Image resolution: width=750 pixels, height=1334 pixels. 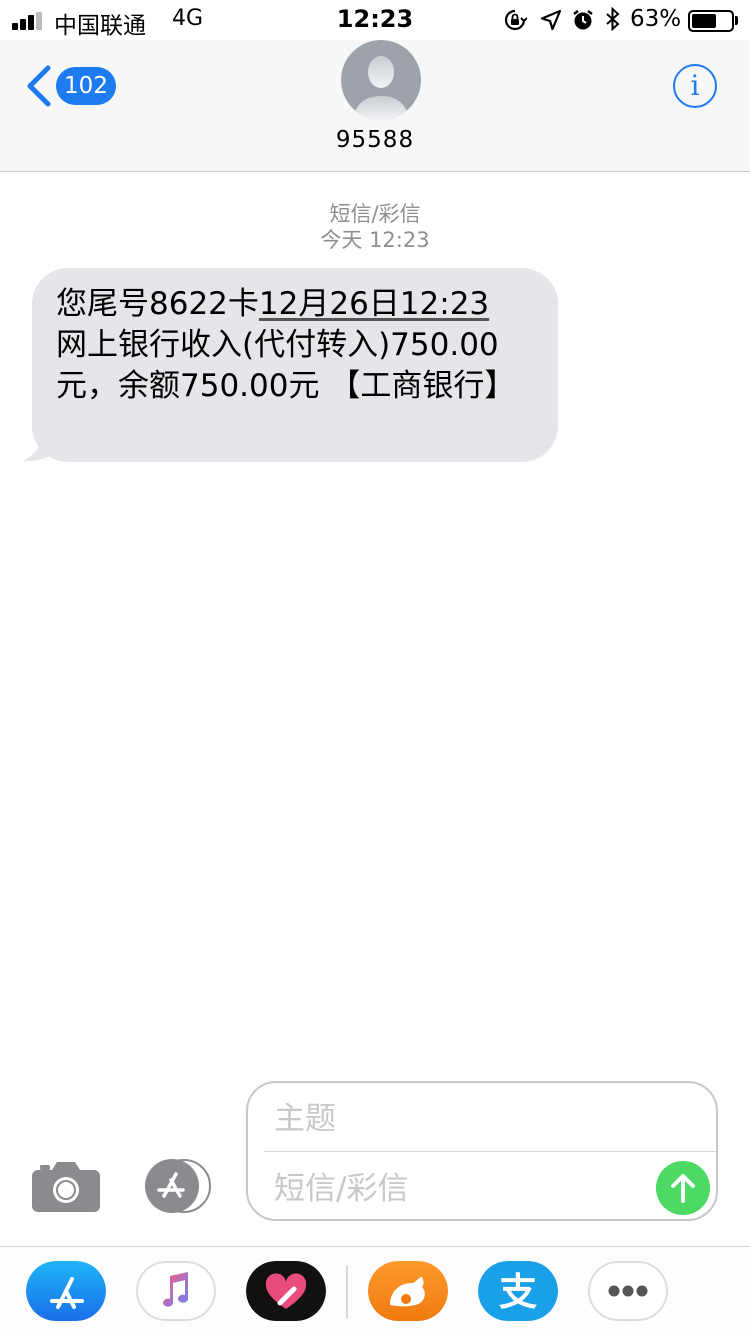 What do you see at coordinates (583, 20) in the screenshot?
I see `alarm-icon` at bounding box center [583, 20].